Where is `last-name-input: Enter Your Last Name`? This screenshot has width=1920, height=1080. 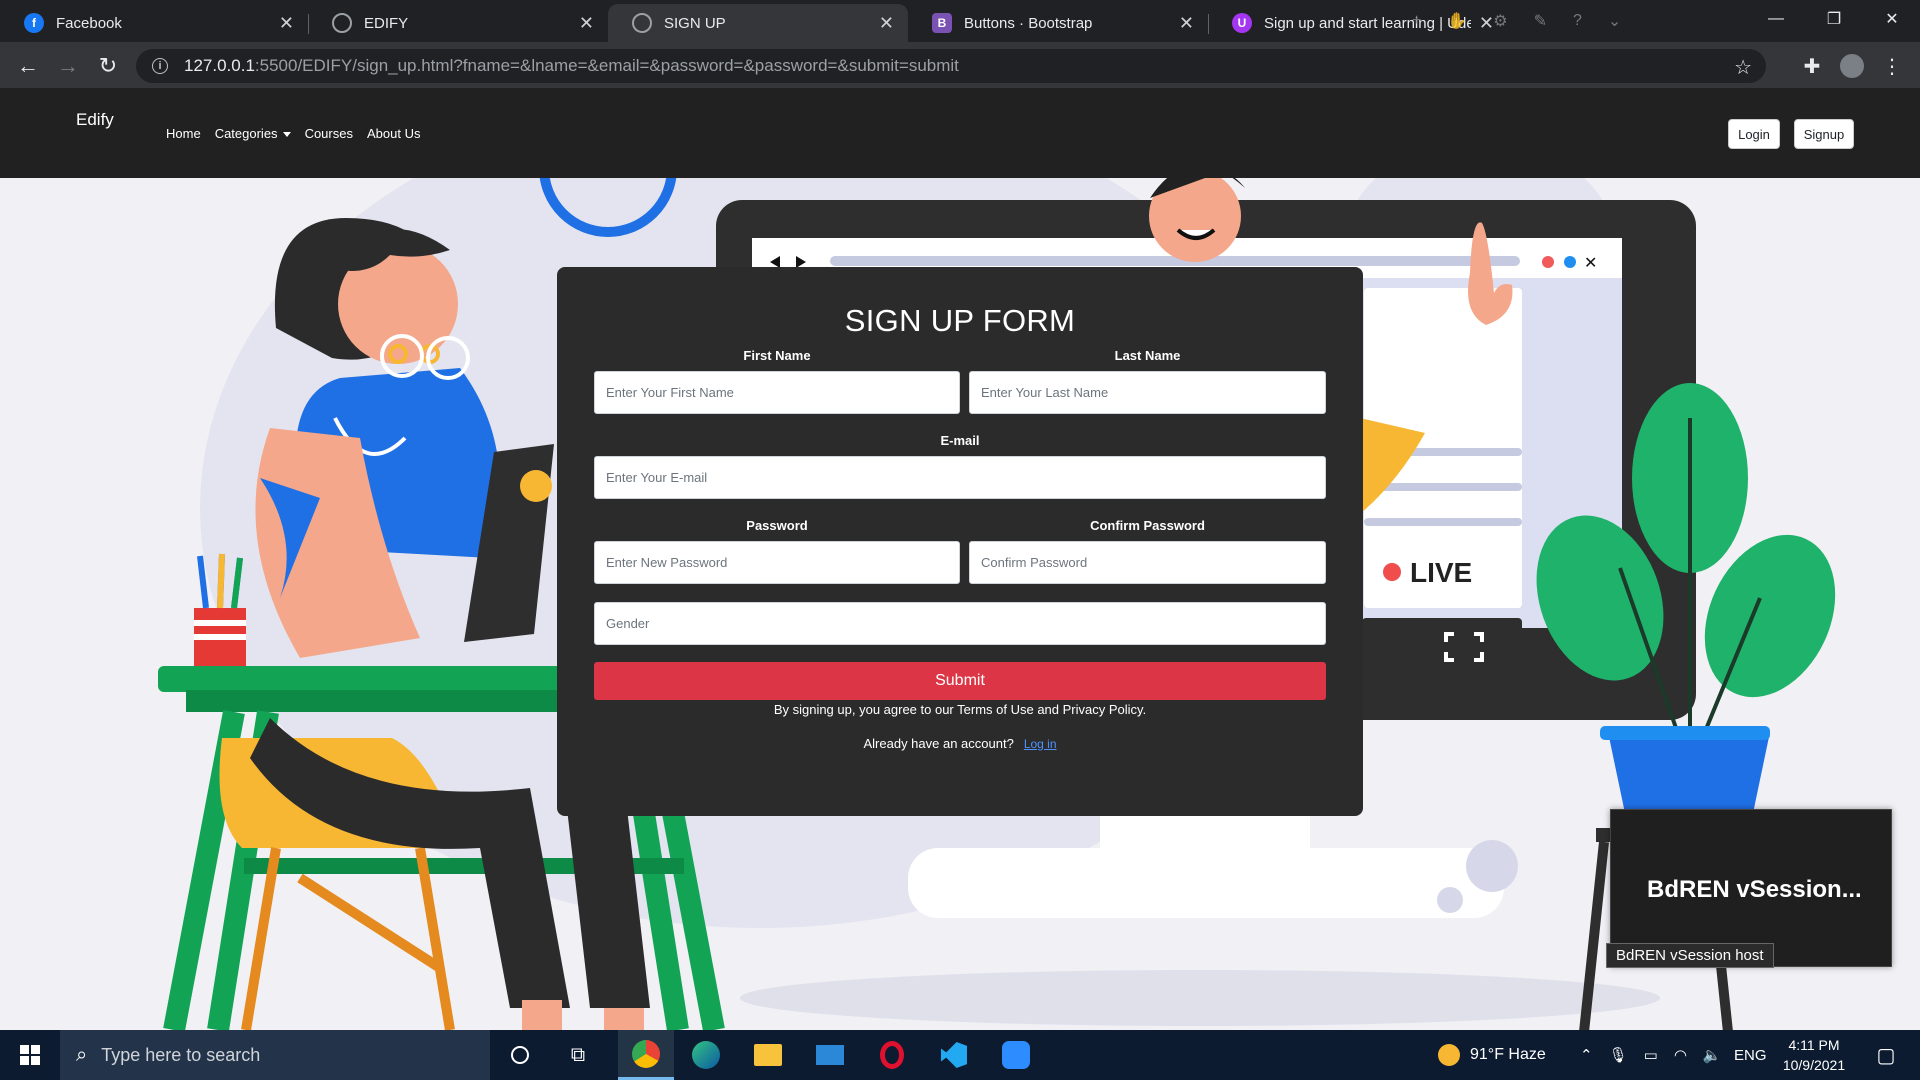 last-name-input: Enter Your Last Name is located at coordinates (1147, 392).